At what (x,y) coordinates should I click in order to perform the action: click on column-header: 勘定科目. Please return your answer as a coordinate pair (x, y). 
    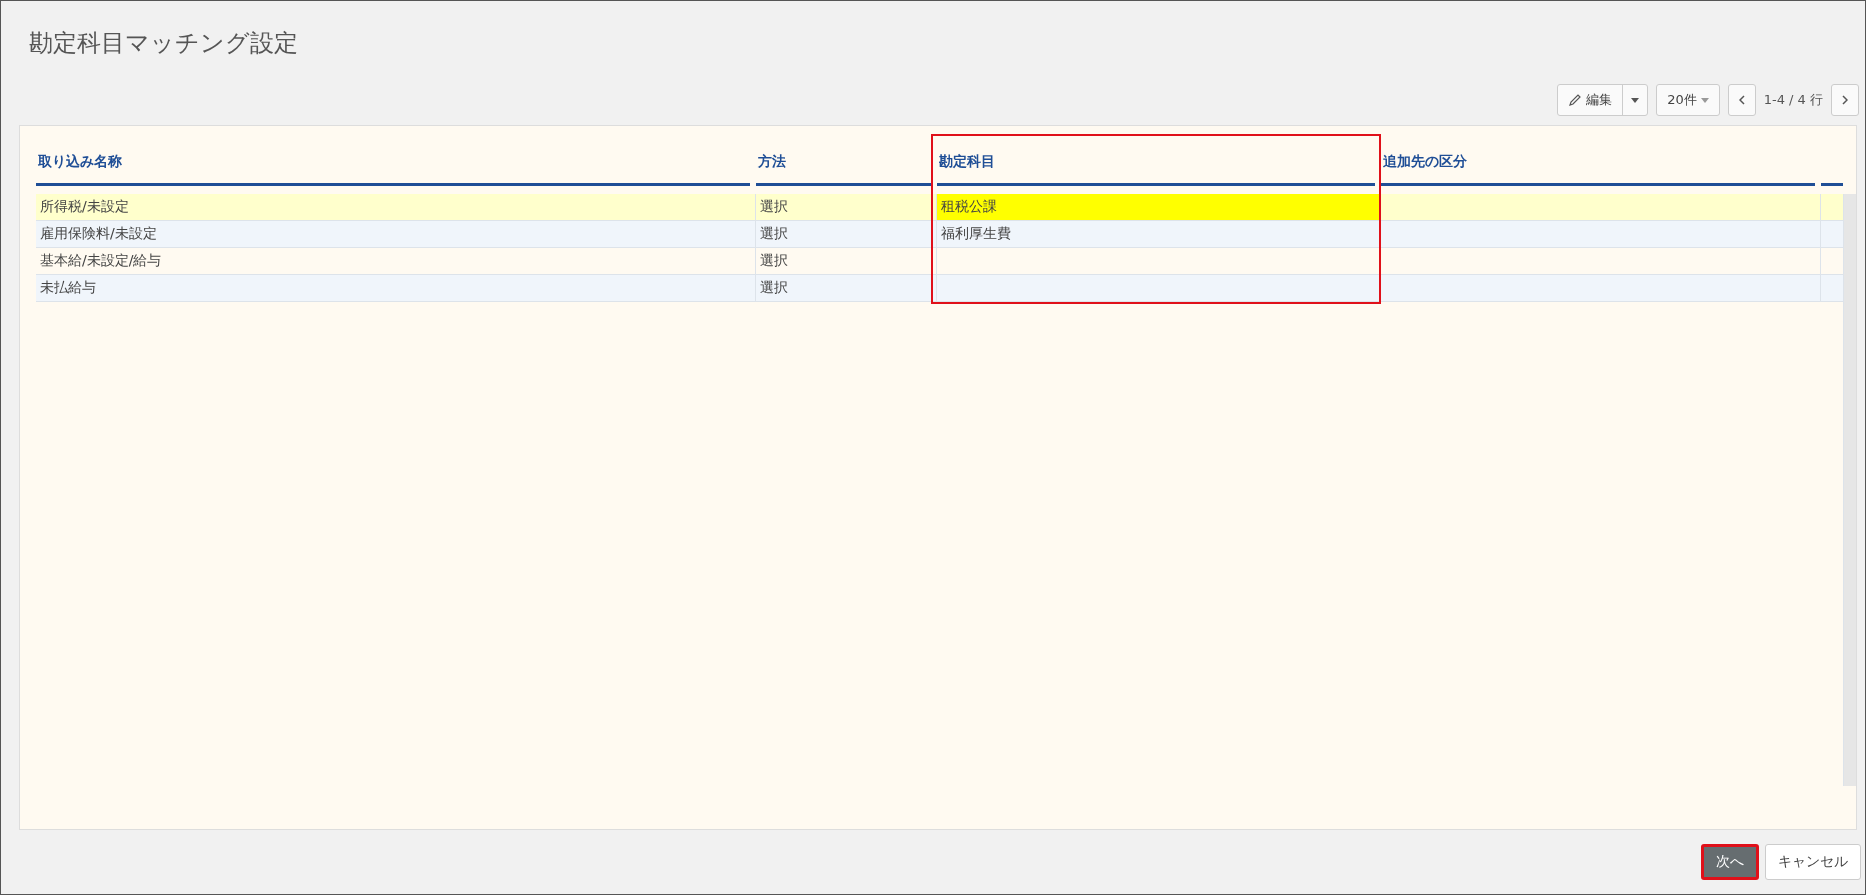
    Looking at the image, I should click on (1156, 164).